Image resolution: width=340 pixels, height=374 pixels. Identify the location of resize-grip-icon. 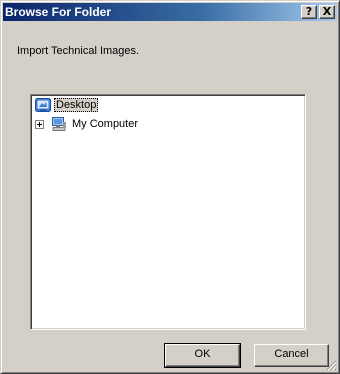
(331, 365).